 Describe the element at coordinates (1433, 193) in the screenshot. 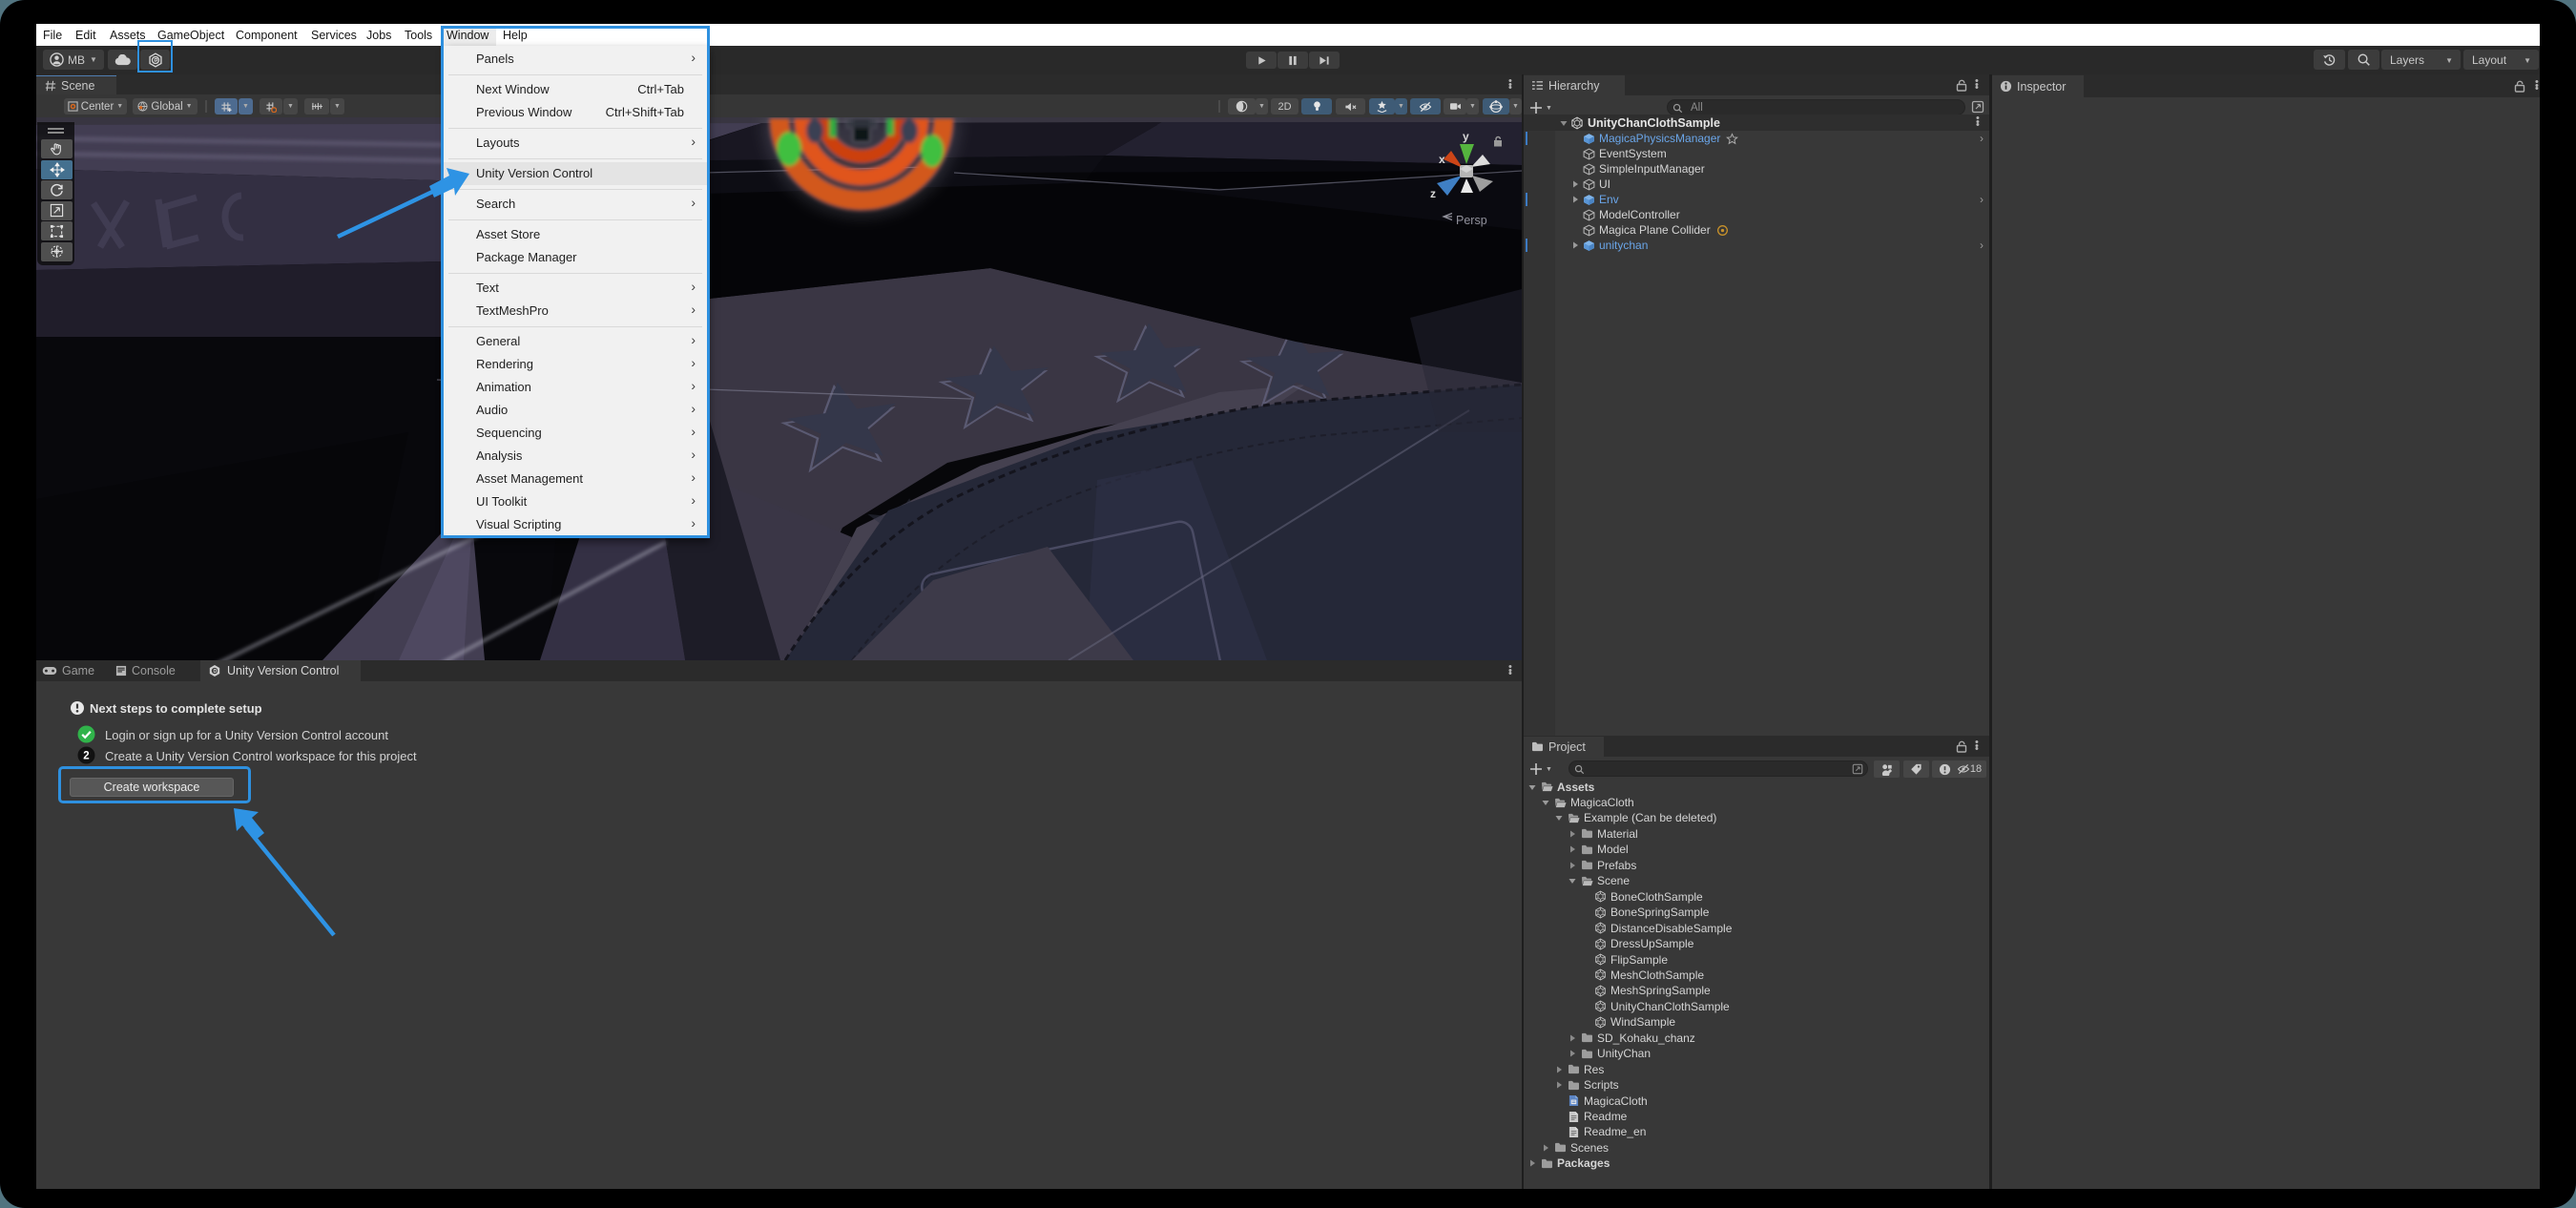

I see `svg-text: z` at that location.